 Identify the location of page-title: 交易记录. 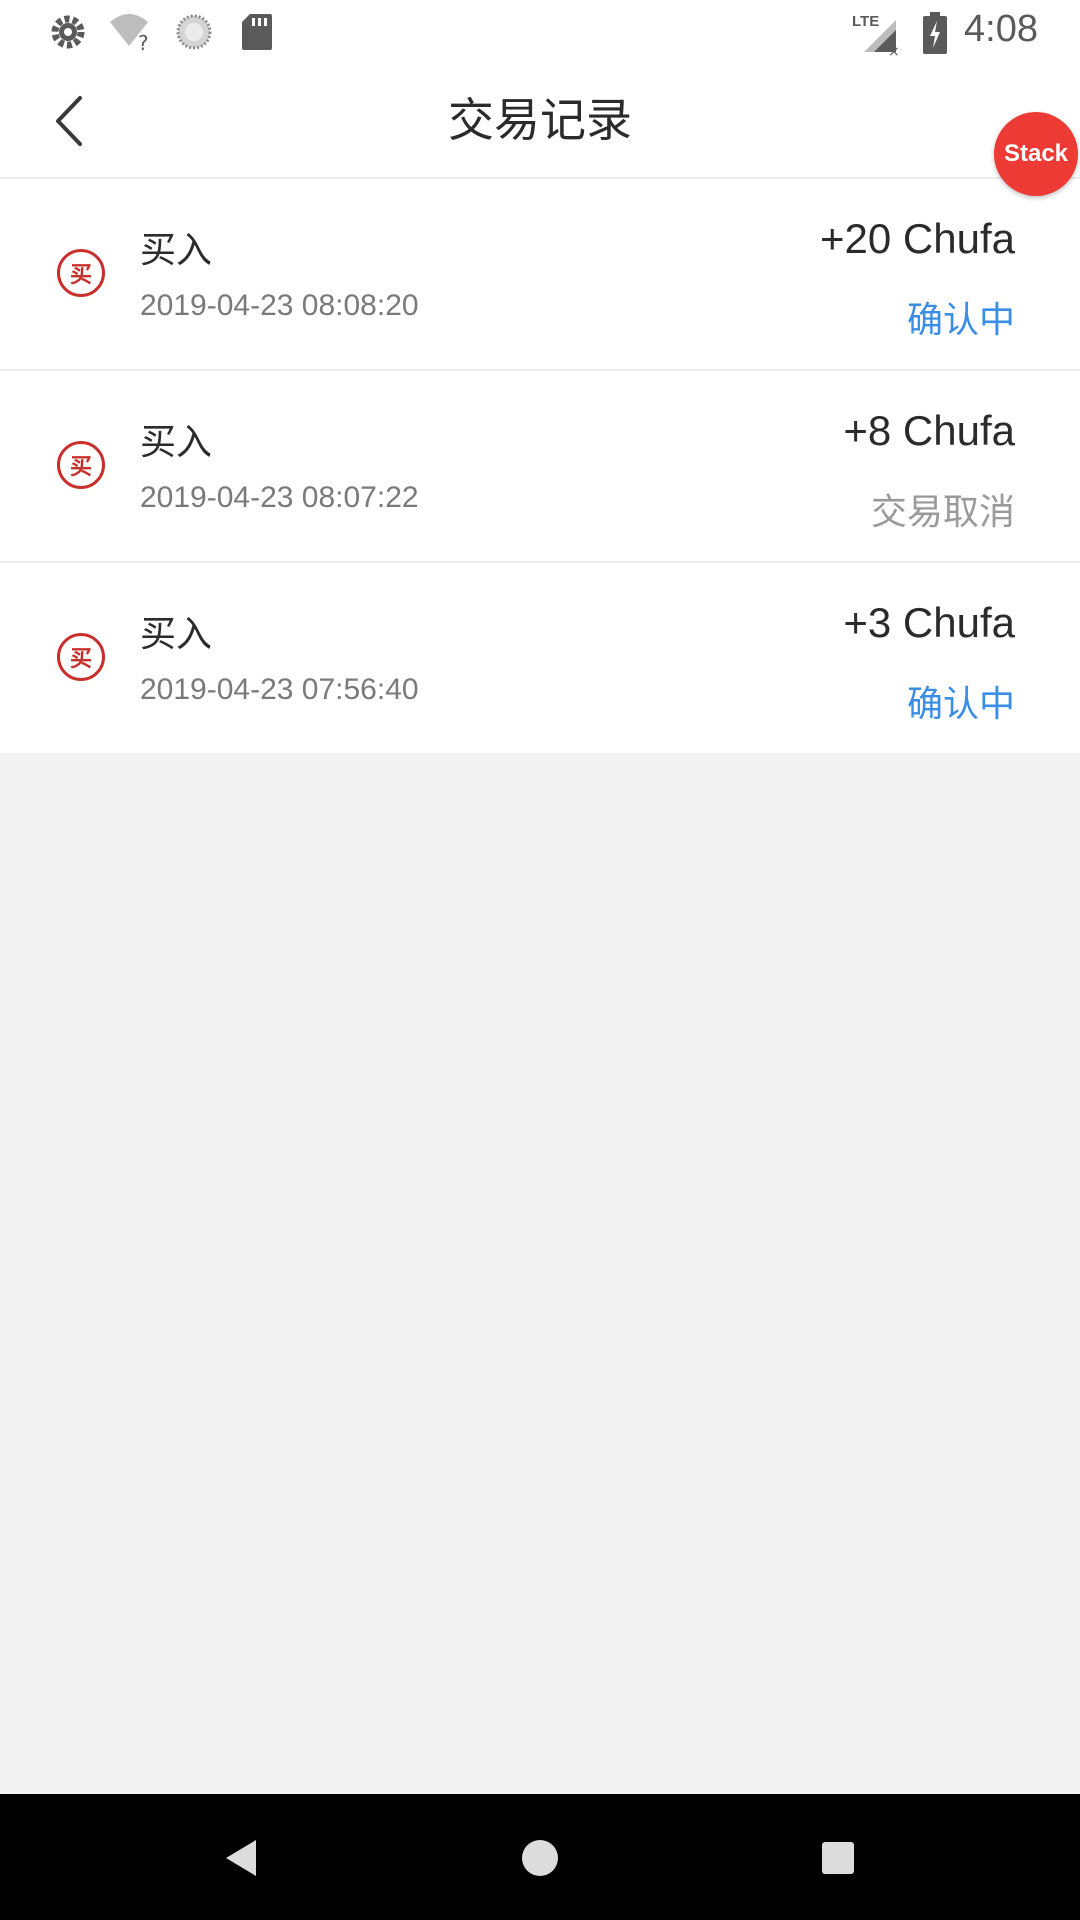
(540, 120).